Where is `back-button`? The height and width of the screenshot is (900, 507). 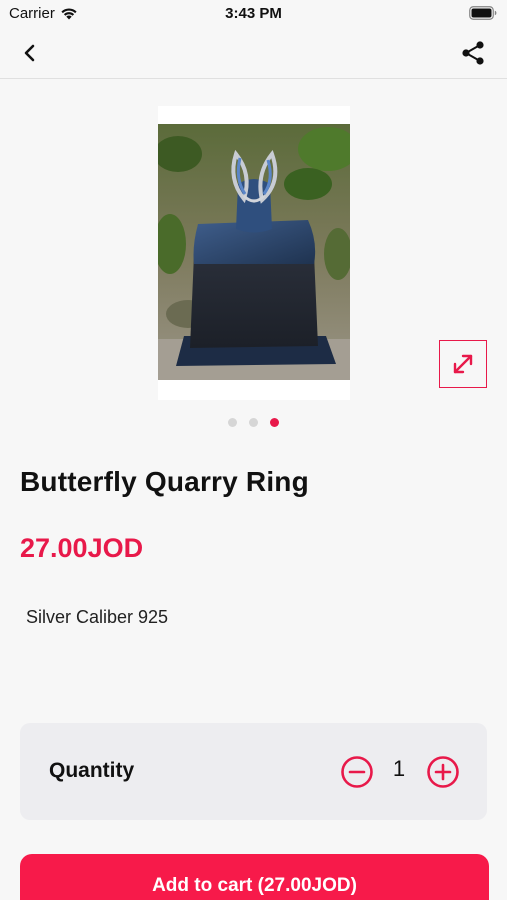 back-button is located at coordinates (30, 53).